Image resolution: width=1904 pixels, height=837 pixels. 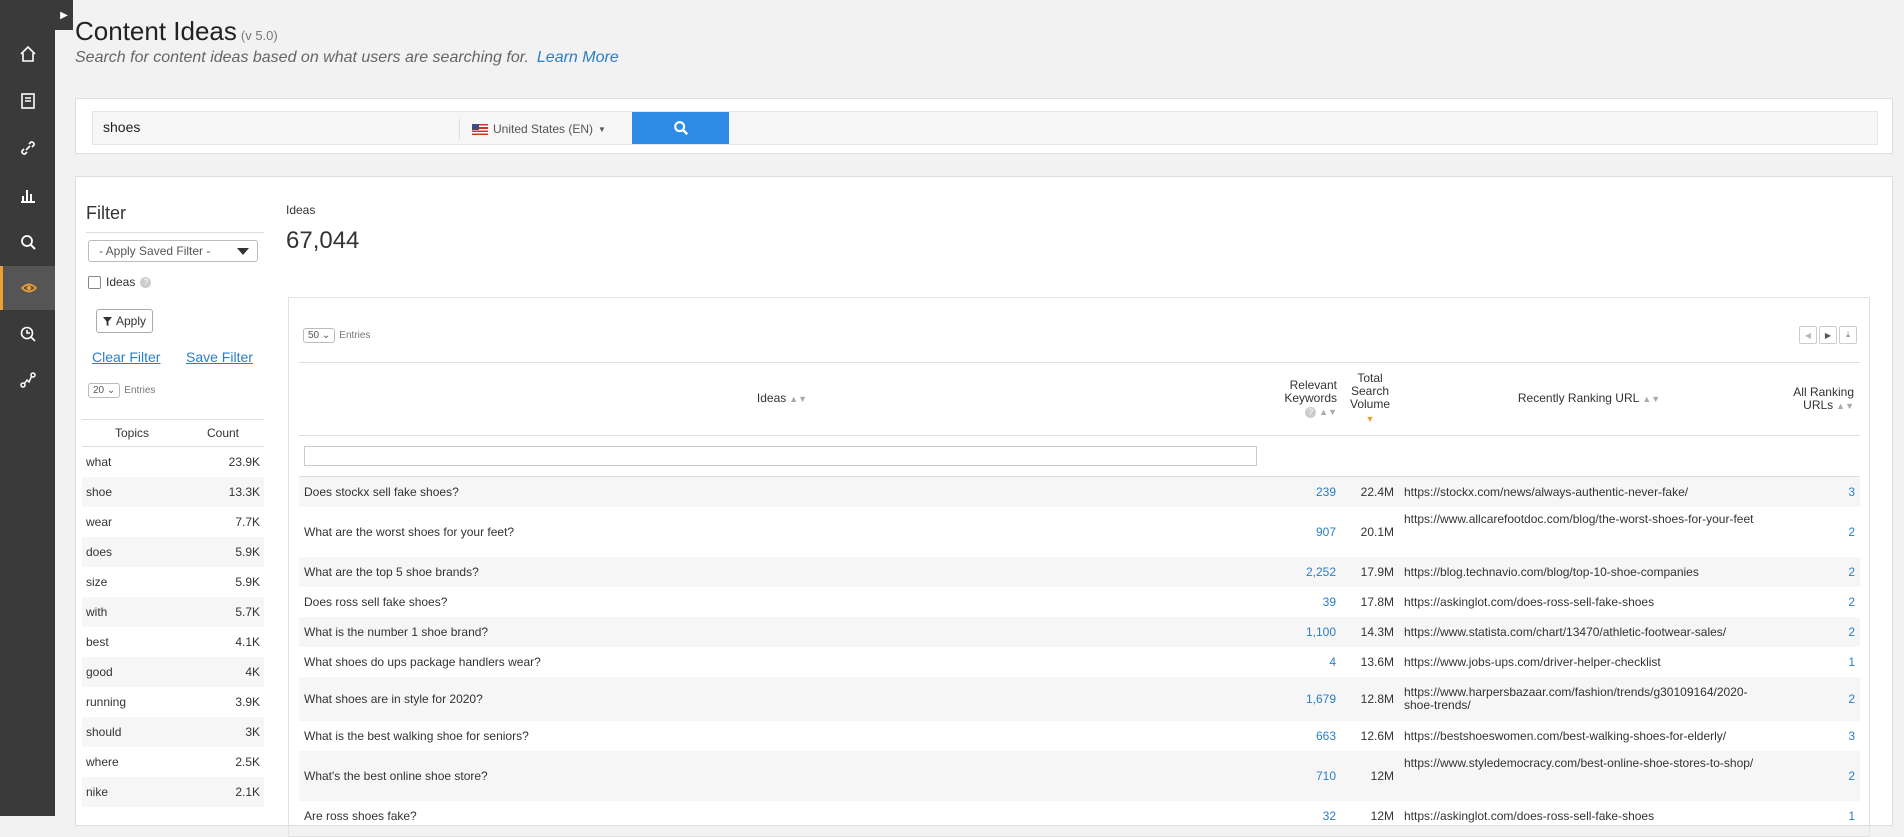 What do you see at coordinates (94, 282) in the screenshot?
I see `ideas-checkbox` at bounding box center [94, 282].